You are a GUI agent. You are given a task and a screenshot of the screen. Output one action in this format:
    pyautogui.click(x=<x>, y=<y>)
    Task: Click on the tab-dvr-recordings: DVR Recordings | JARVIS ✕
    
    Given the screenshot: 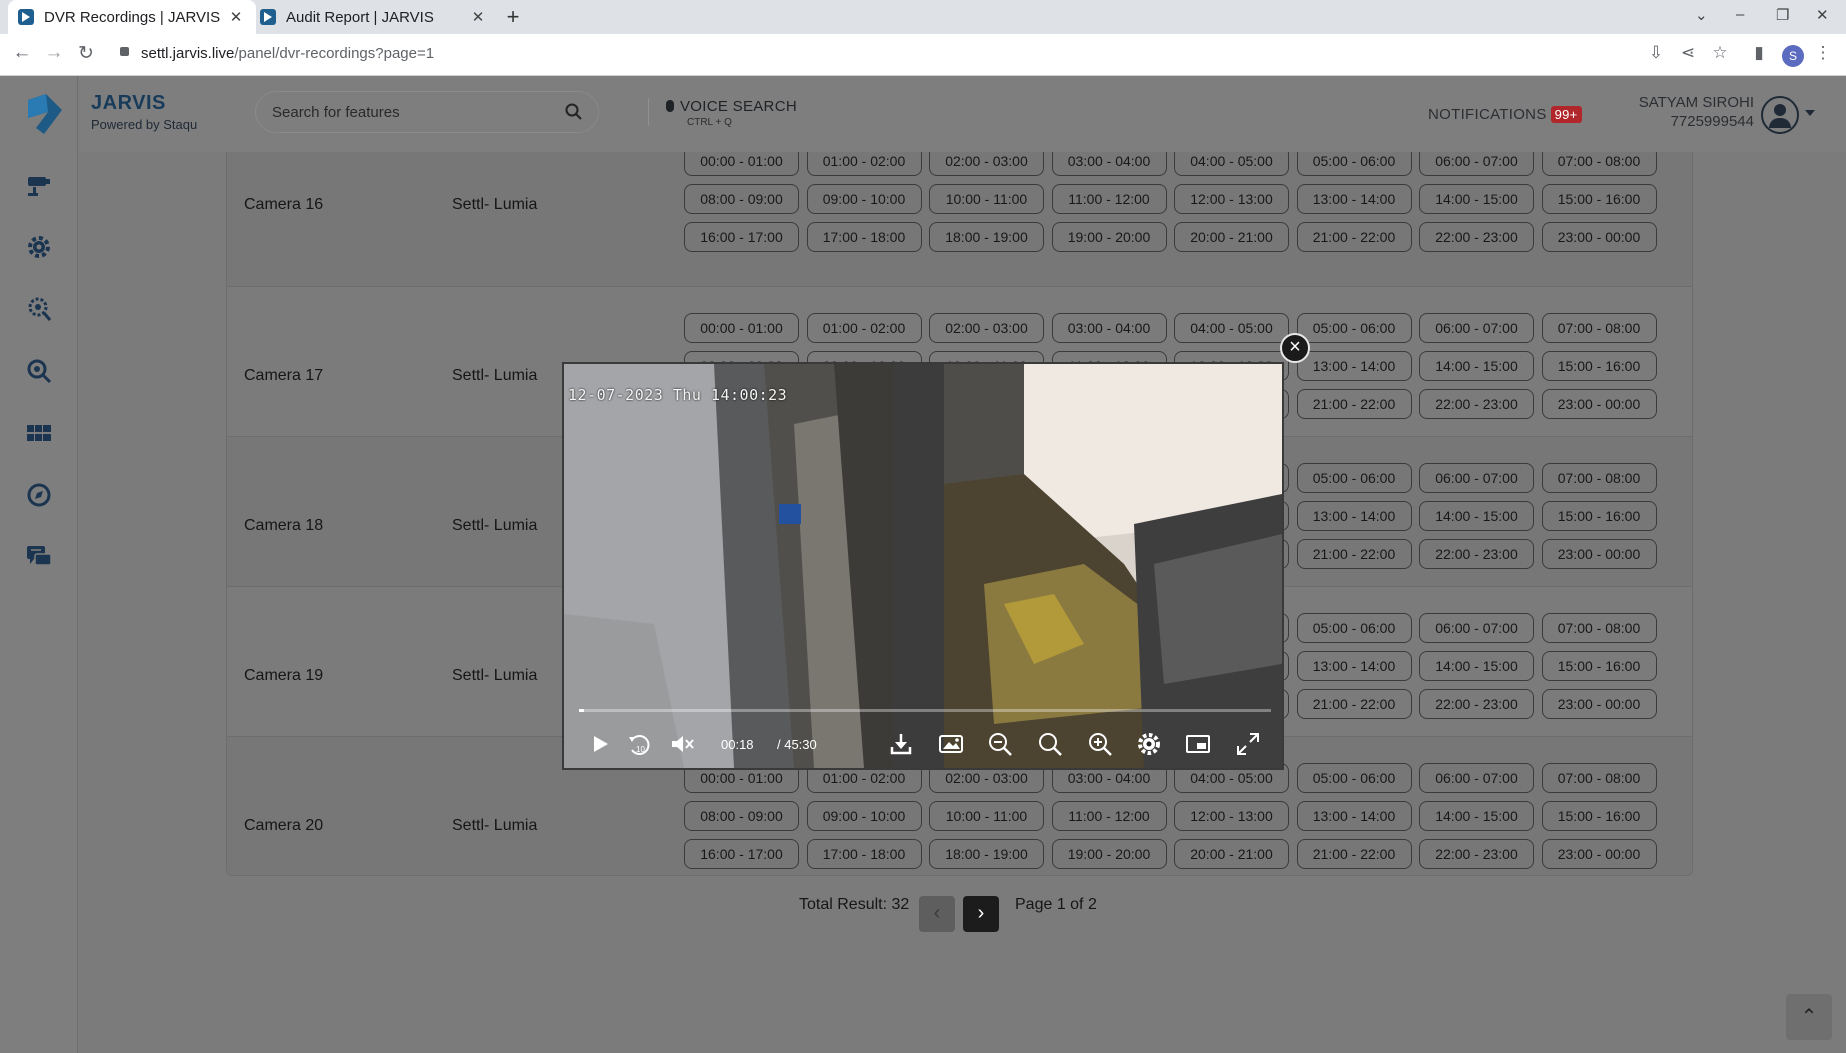 What is the action you would take?
    pyautogui.click(x=132, y=17)
    